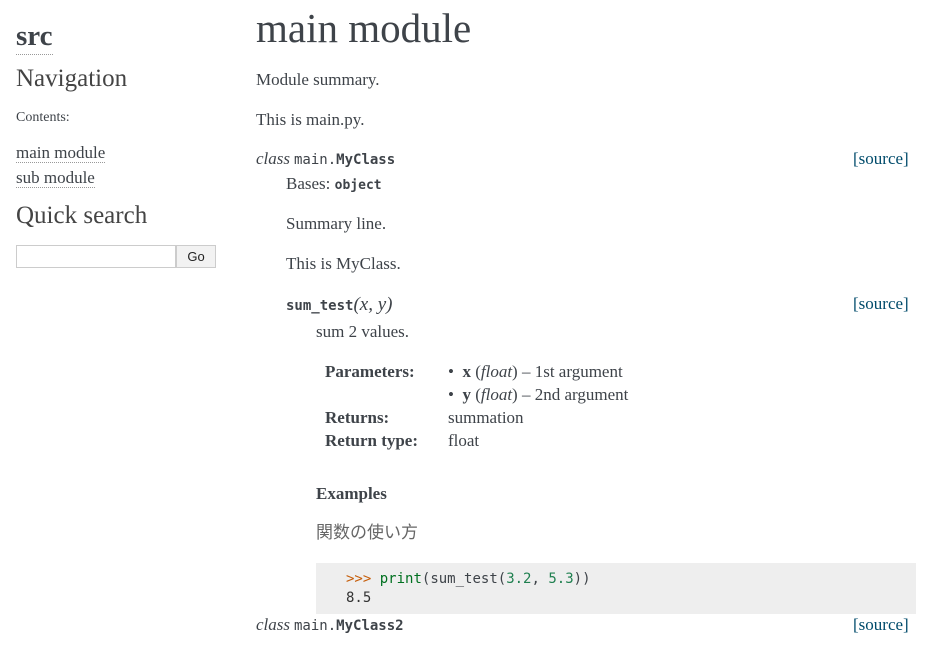 This screenshot has height=646, width=934. I want to click on param-item: • x (float) – 1st argument, so click(535, 371).